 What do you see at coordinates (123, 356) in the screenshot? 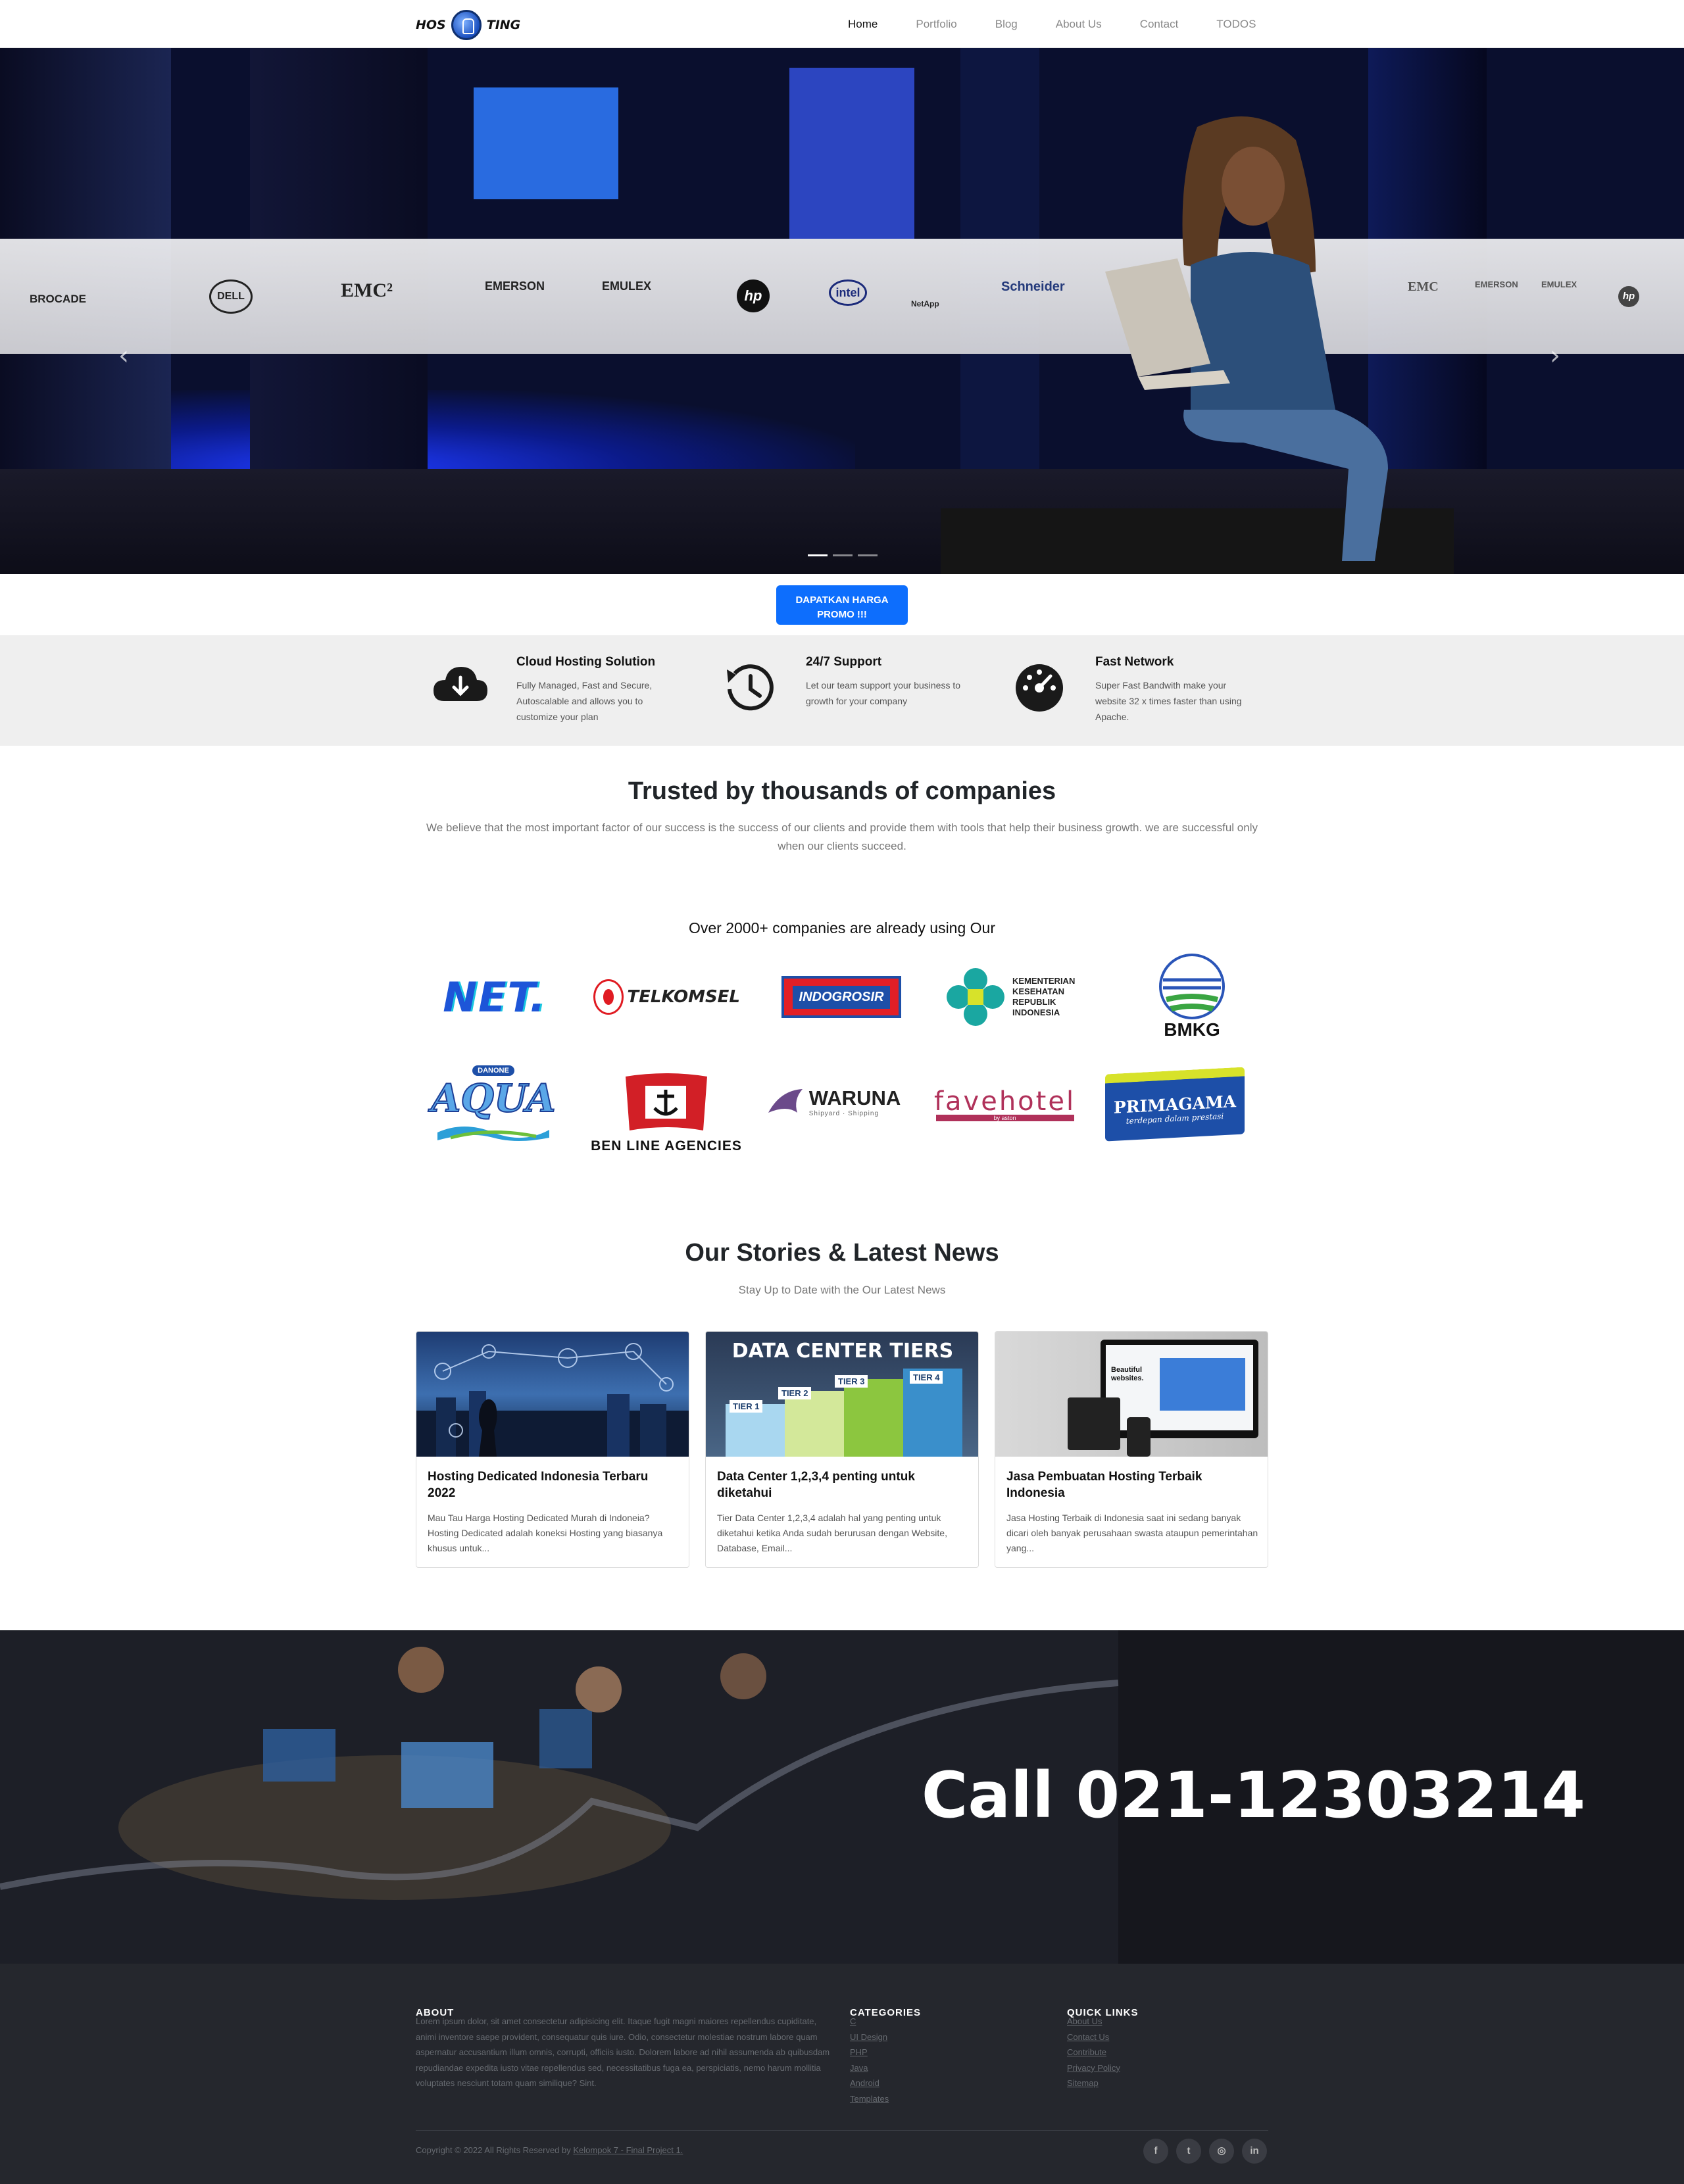
I see `carousel-prev-button: ‹` at bounding box center [123, 356].